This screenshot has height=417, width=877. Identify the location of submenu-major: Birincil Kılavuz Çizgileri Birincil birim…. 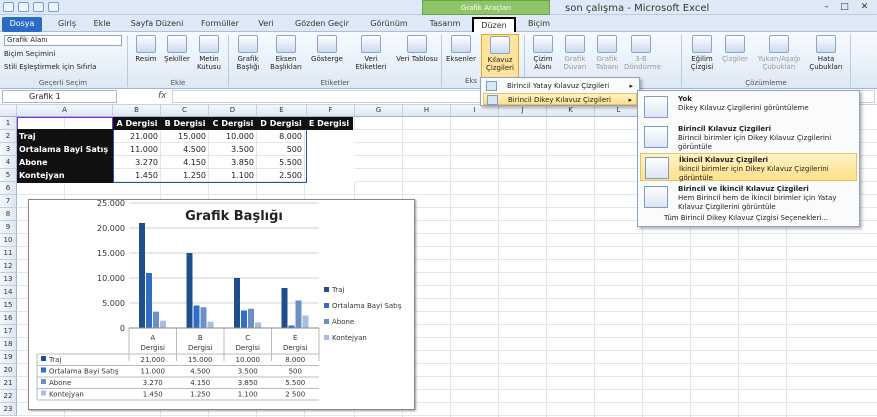
(748, 137).